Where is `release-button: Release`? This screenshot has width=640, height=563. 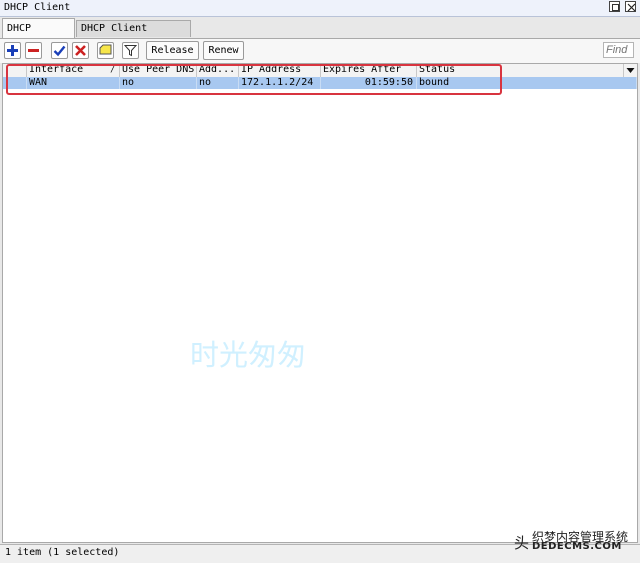
release-button: Release is located at coordinates (172, 50).